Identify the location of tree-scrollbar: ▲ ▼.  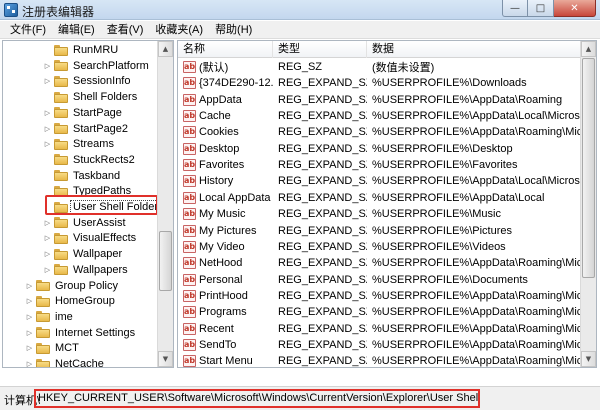
(165, 204).